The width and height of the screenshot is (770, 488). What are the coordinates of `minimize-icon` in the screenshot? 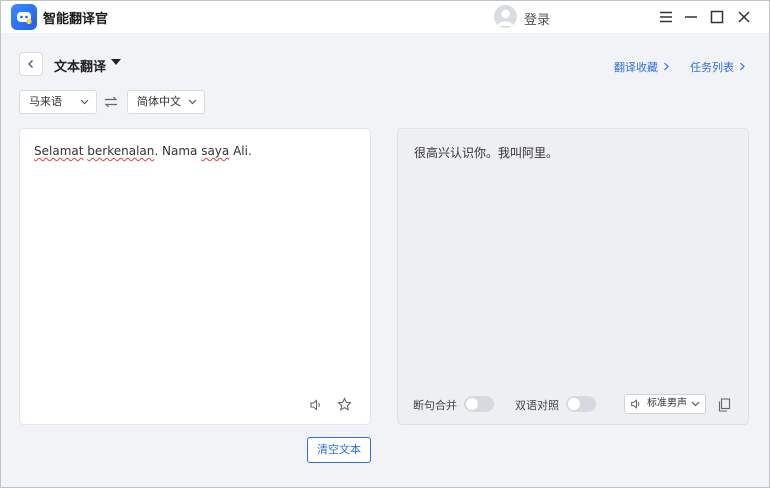 It's located at (691, 17).